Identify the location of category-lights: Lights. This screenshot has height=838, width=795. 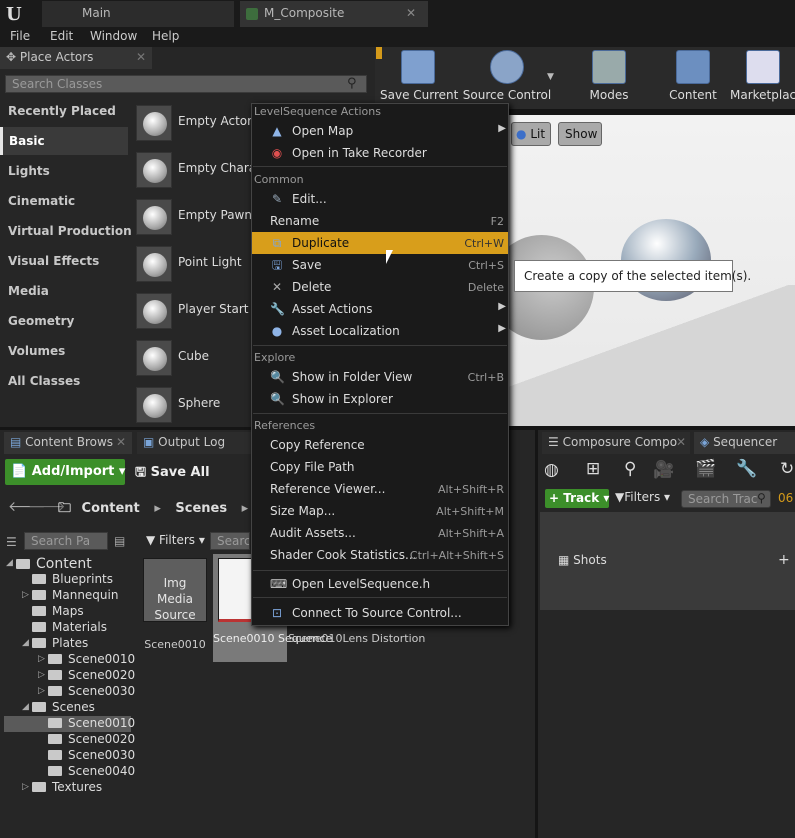
(64, 171).